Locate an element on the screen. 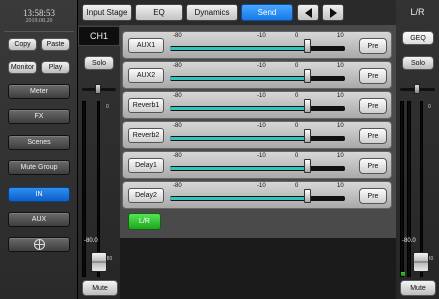 This screenshot has height=299, width=439. tab-dynamics: Dynamics is located at coordinates (212, 12).